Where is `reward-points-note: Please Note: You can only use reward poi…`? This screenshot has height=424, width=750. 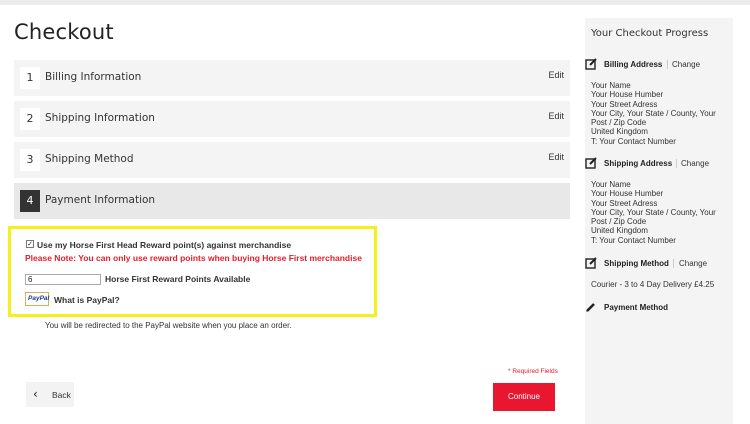
reward-points-note: Please Note: You can only use reward poi… is located at coordinates (193, 258).